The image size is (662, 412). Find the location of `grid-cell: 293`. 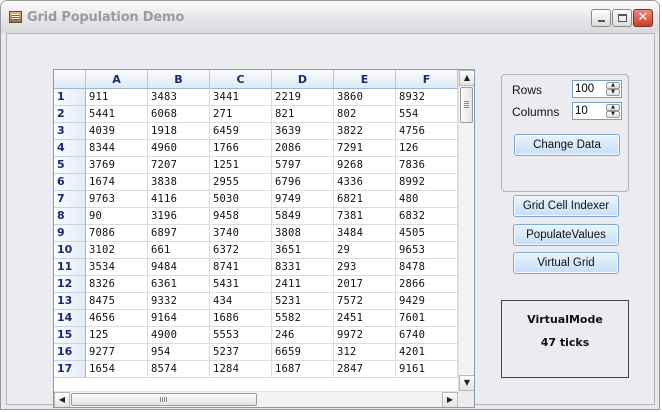

grid-cell: 293 is located at coordinates (365, 267).